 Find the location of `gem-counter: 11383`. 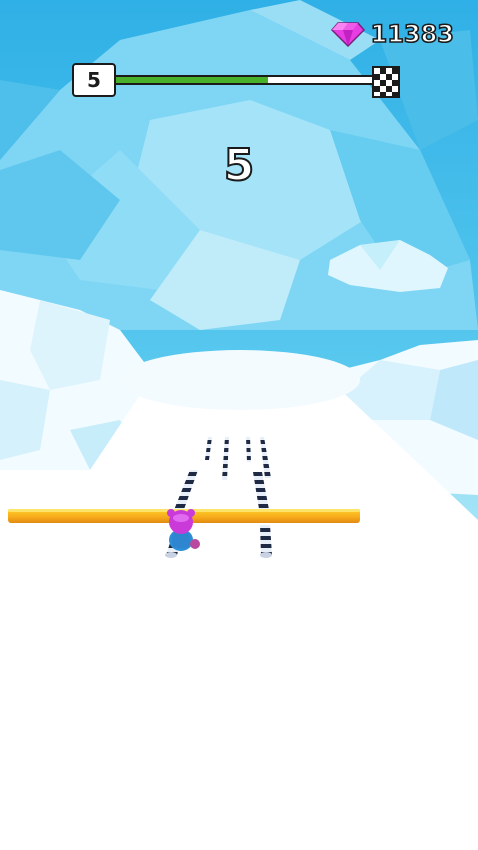

gem-counter: 11383 is located at coordinates (392, 34).